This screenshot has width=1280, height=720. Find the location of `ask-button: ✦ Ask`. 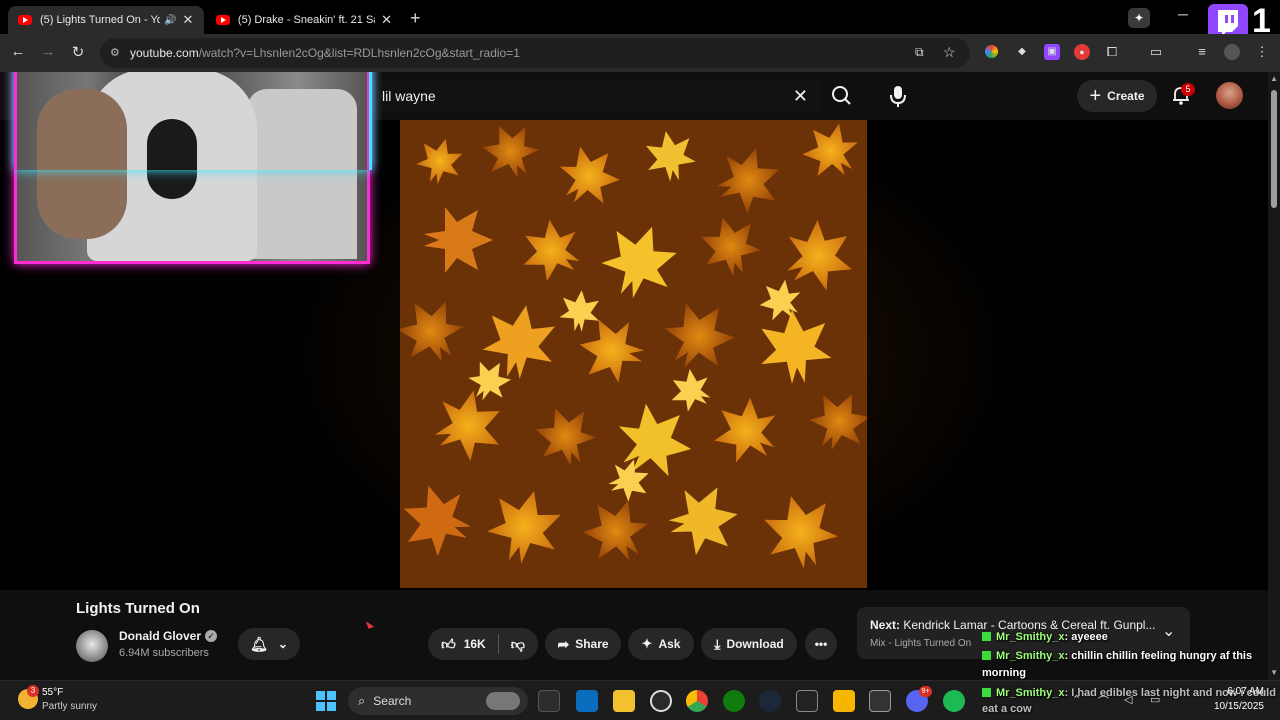

ask-button: ✦ Ask is located at coordinates (661, 644).